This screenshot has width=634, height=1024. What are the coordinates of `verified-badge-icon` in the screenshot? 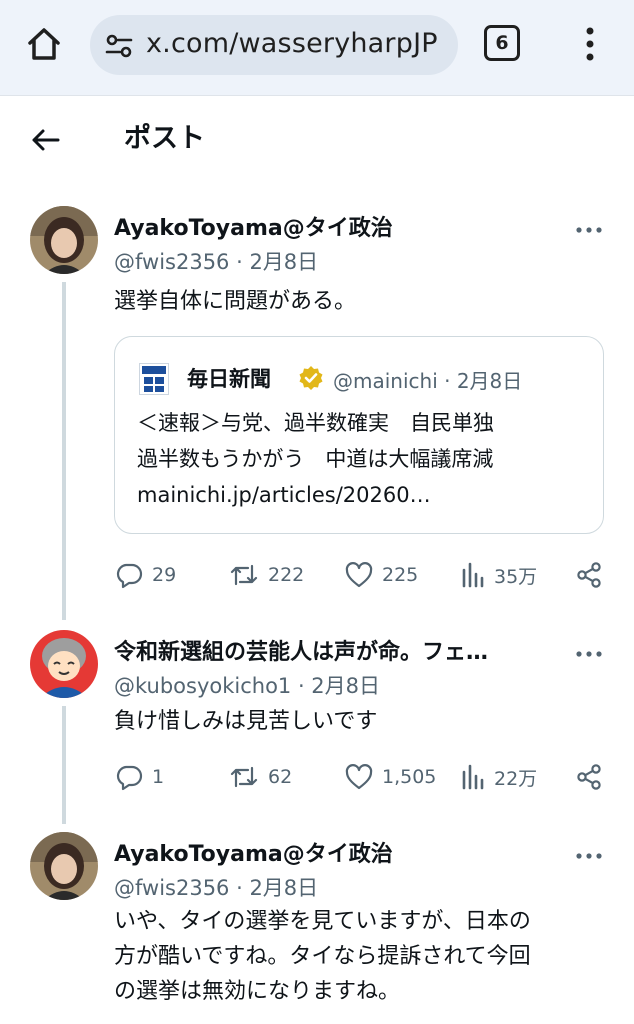 It's located at (311, 378).